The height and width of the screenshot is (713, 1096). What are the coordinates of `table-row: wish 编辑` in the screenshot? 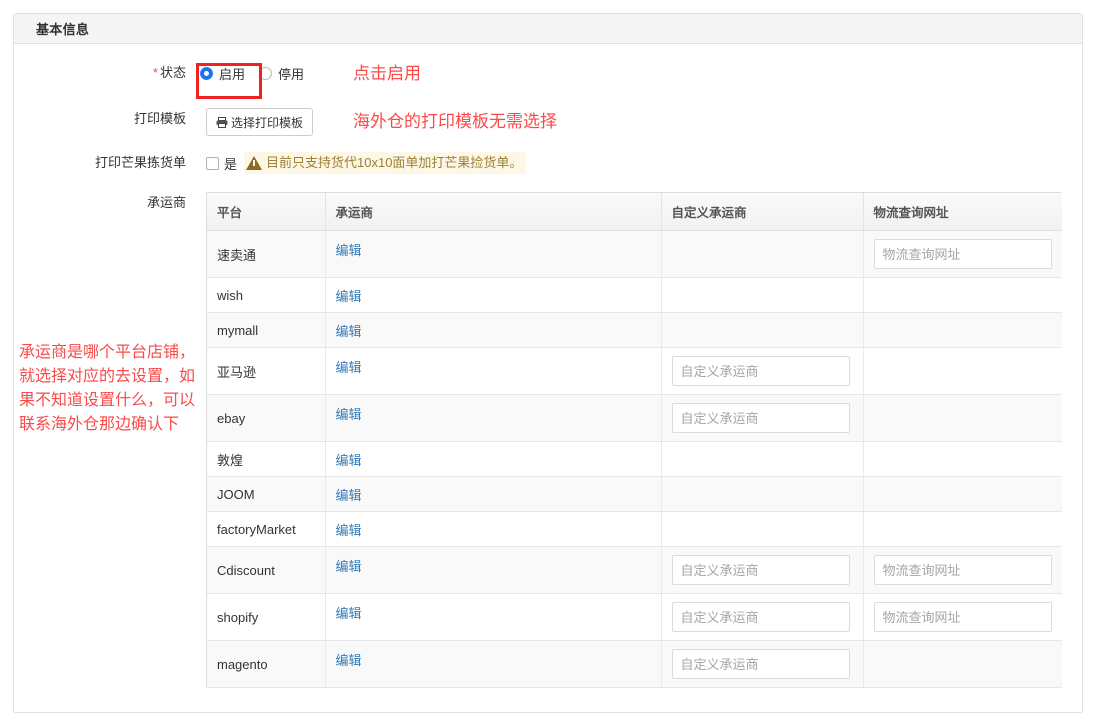 It's located at (634, 295).